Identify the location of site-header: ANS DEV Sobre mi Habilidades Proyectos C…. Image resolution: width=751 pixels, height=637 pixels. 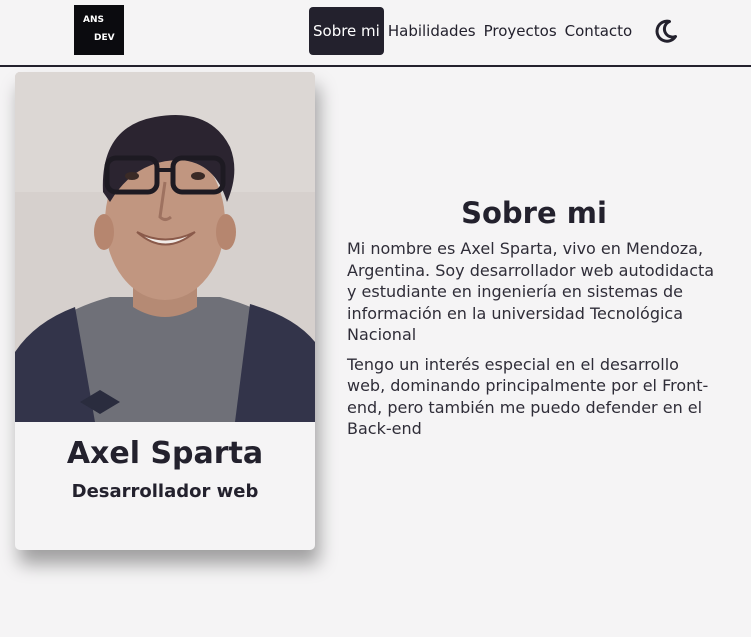
(375, 33).